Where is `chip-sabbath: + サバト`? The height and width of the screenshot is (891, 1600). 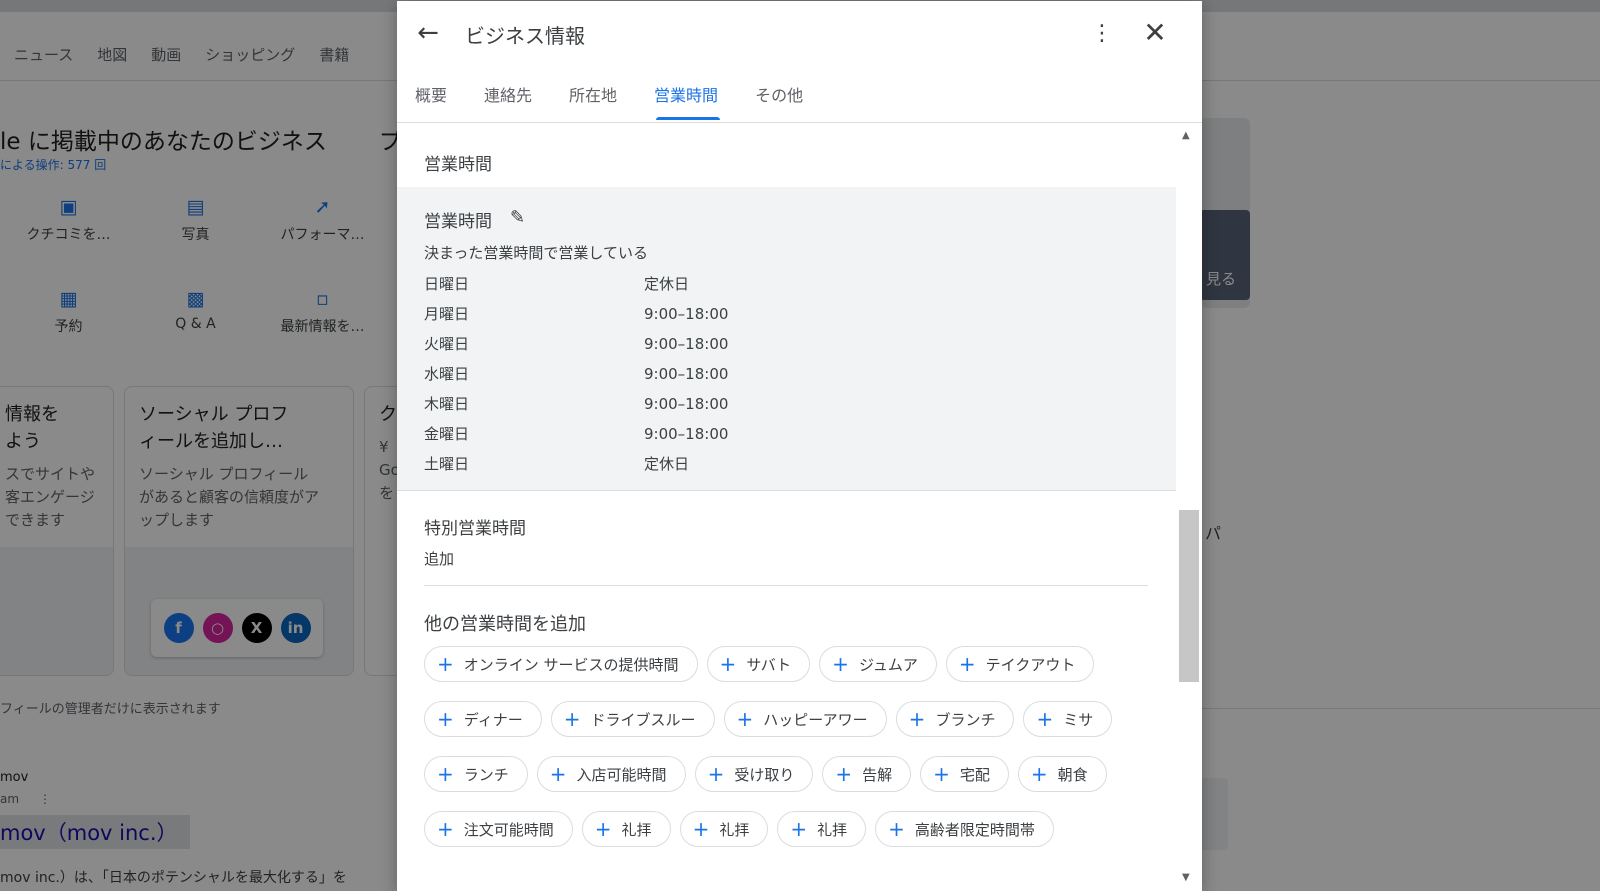 chip-sabbath: + サバト is located at coordinates (758, 664).